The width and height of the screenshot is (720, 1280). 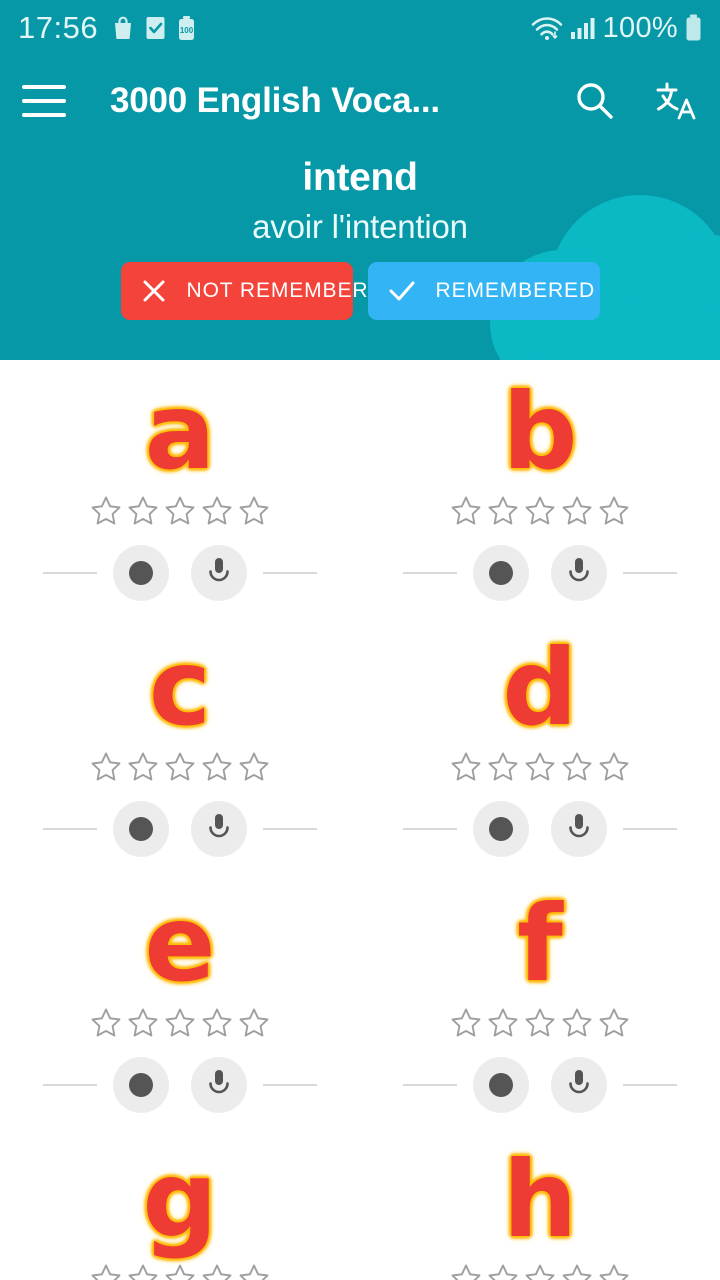 What do you see at coordinates (180, 432) in the screenshot?
I see `letter-glyph: a` at bounding box center [180, 432].